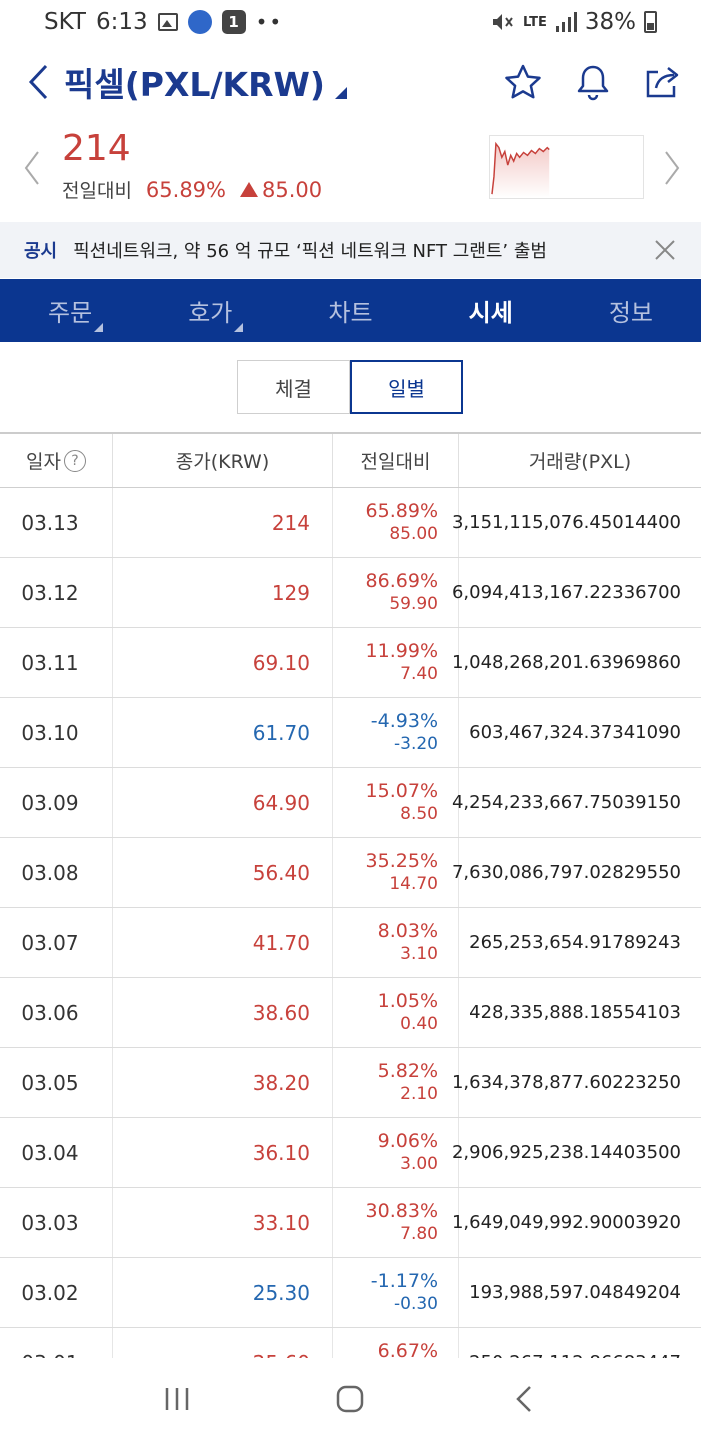 This screenshot has height=1440, width=701. I want to click on recent-apps-button, so click(177, 1399).